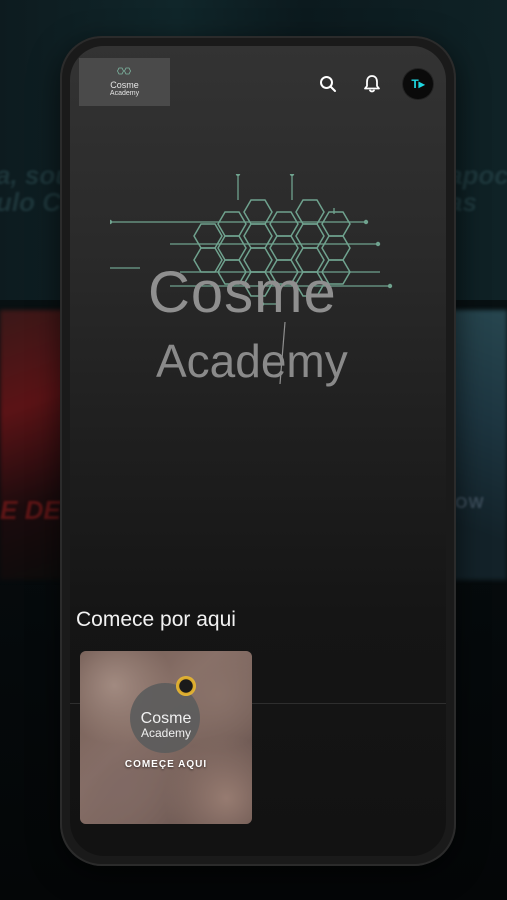 The image size is (507, 900). I want to click on brand-logo: Cosme Academy, so click(124, 82).